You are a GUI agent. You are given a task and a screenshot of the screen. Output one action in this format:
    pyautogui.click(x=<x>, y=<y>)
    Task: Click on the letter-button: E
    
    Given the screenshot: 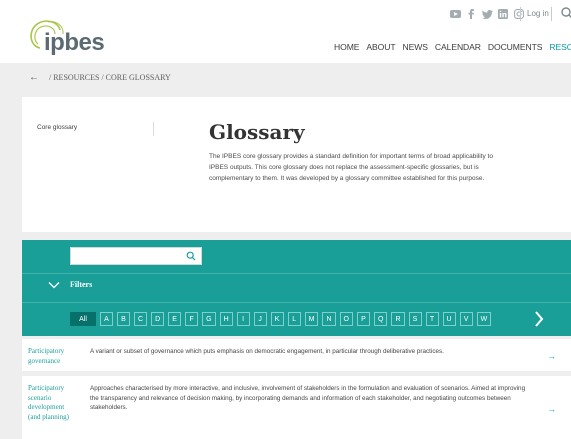 What is the action you would take?
    pyautogui.click(x=175, y=319)
    